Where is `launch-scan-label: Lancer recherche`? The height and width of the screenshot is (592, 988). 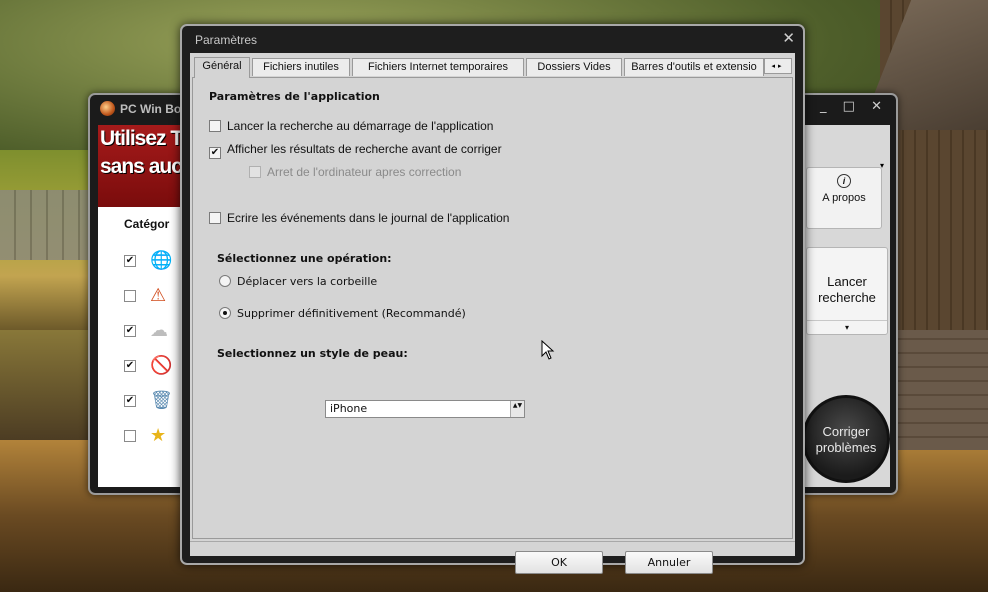
launch-scan-label: Lancer recherche is located at coordinates (847, 289).